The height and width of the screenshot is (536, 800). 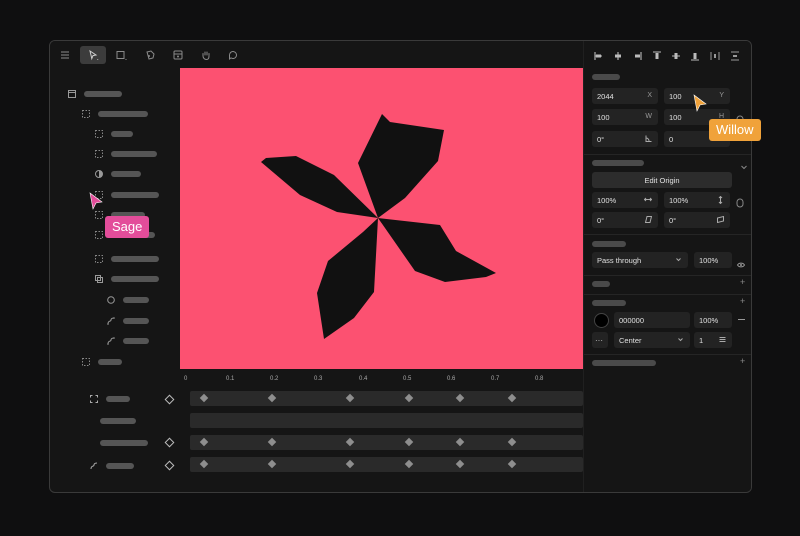 What do you see at coordinates (118, 174) in the screenshot?
I see `layer-row-mask` at bounding box center [118, 174].